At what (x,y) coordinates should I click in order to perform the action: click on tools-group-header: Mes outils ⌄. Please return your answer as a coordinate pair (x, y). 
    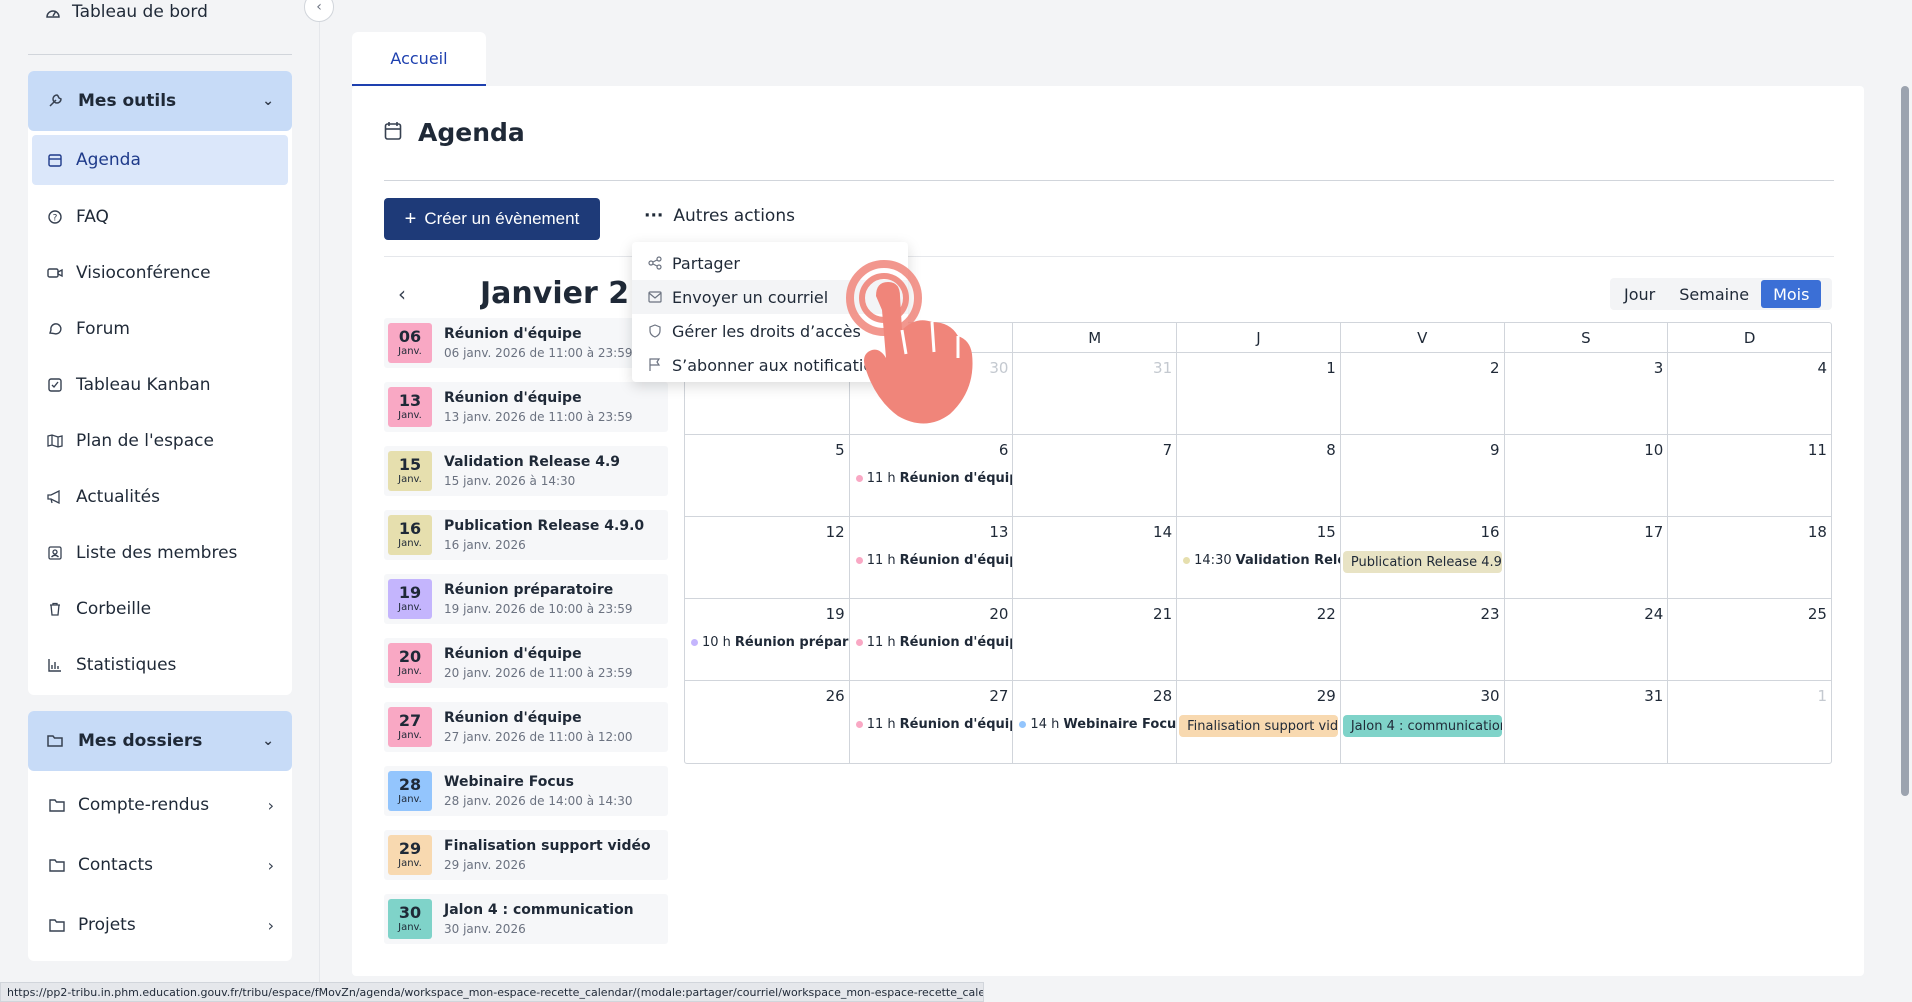
    Looking at the image, I should click on (160, 101).